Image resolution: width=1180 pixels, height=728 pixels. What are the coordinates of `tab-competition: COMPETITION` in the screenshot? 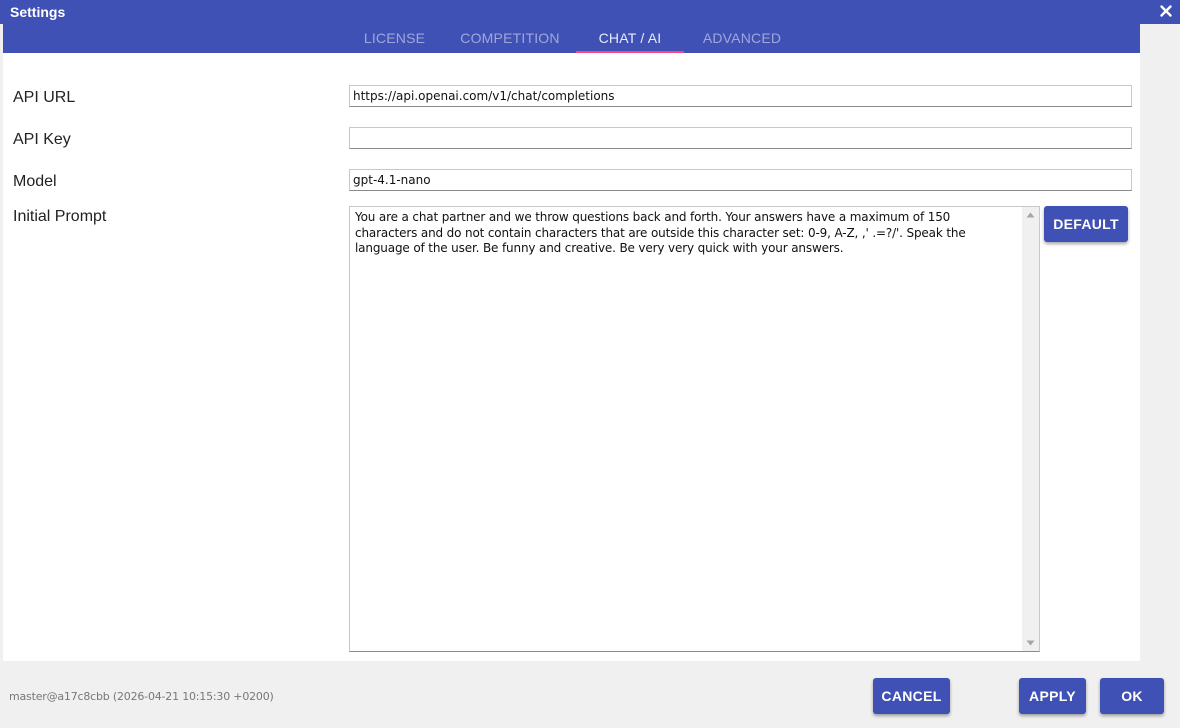 It's located at (510, 38).